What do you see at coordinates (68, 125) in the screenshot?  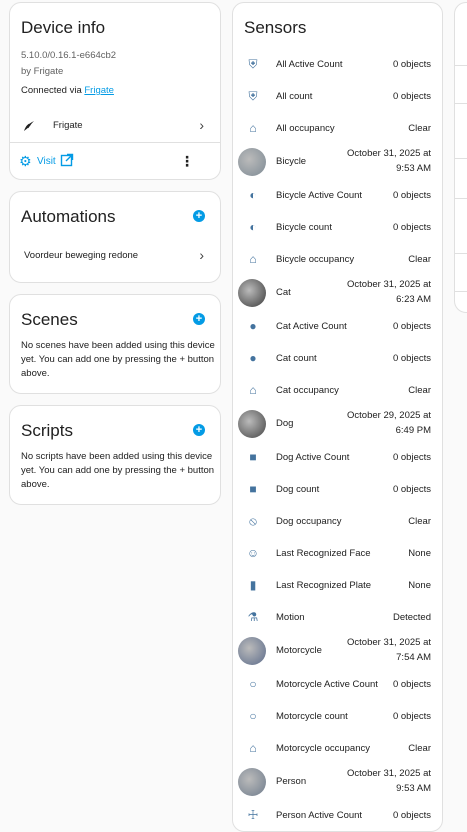 I see `integration-name: Frigate` at bounding box center [68, 125].